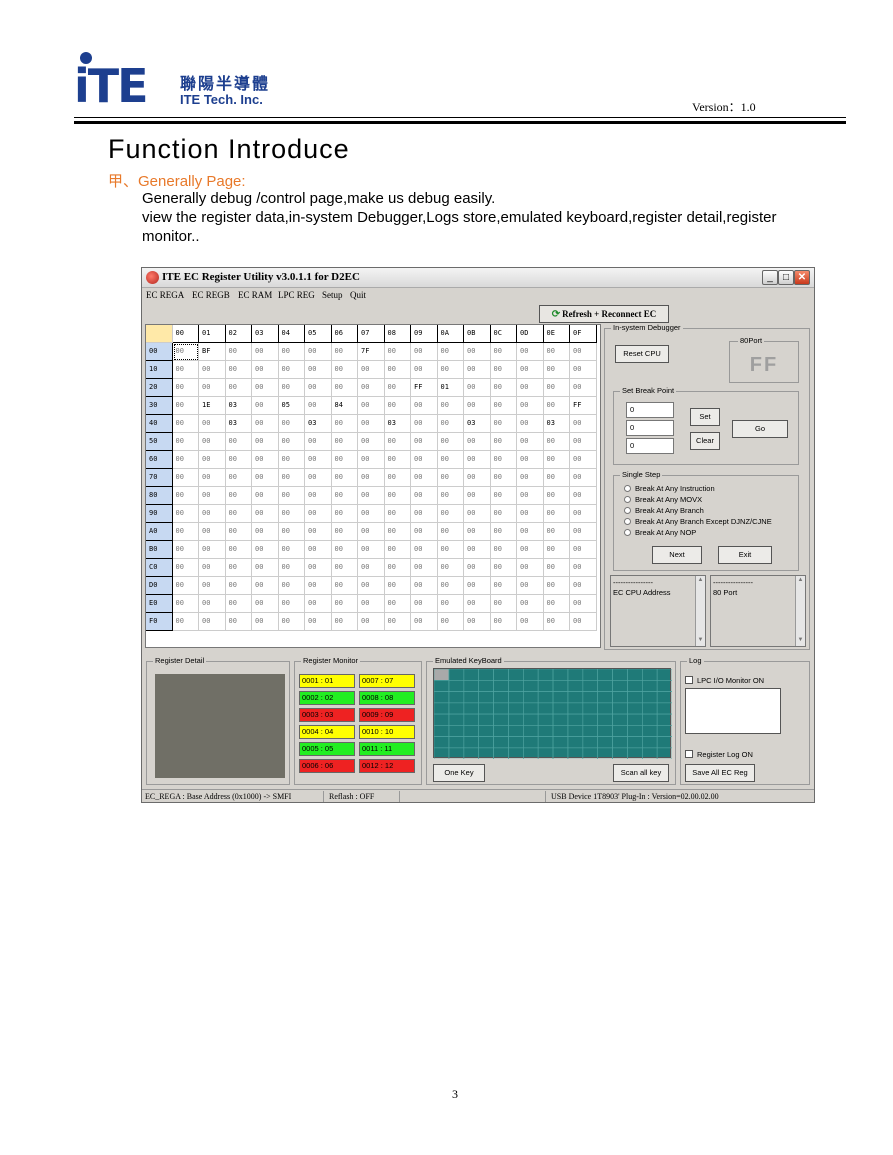 The width and height of the screenshot is (893, 1155). Describe the element at coordinates (720, 773) in the screenshot. I see `save-all-ec-reg-button: Save All EC Reg` at that location.